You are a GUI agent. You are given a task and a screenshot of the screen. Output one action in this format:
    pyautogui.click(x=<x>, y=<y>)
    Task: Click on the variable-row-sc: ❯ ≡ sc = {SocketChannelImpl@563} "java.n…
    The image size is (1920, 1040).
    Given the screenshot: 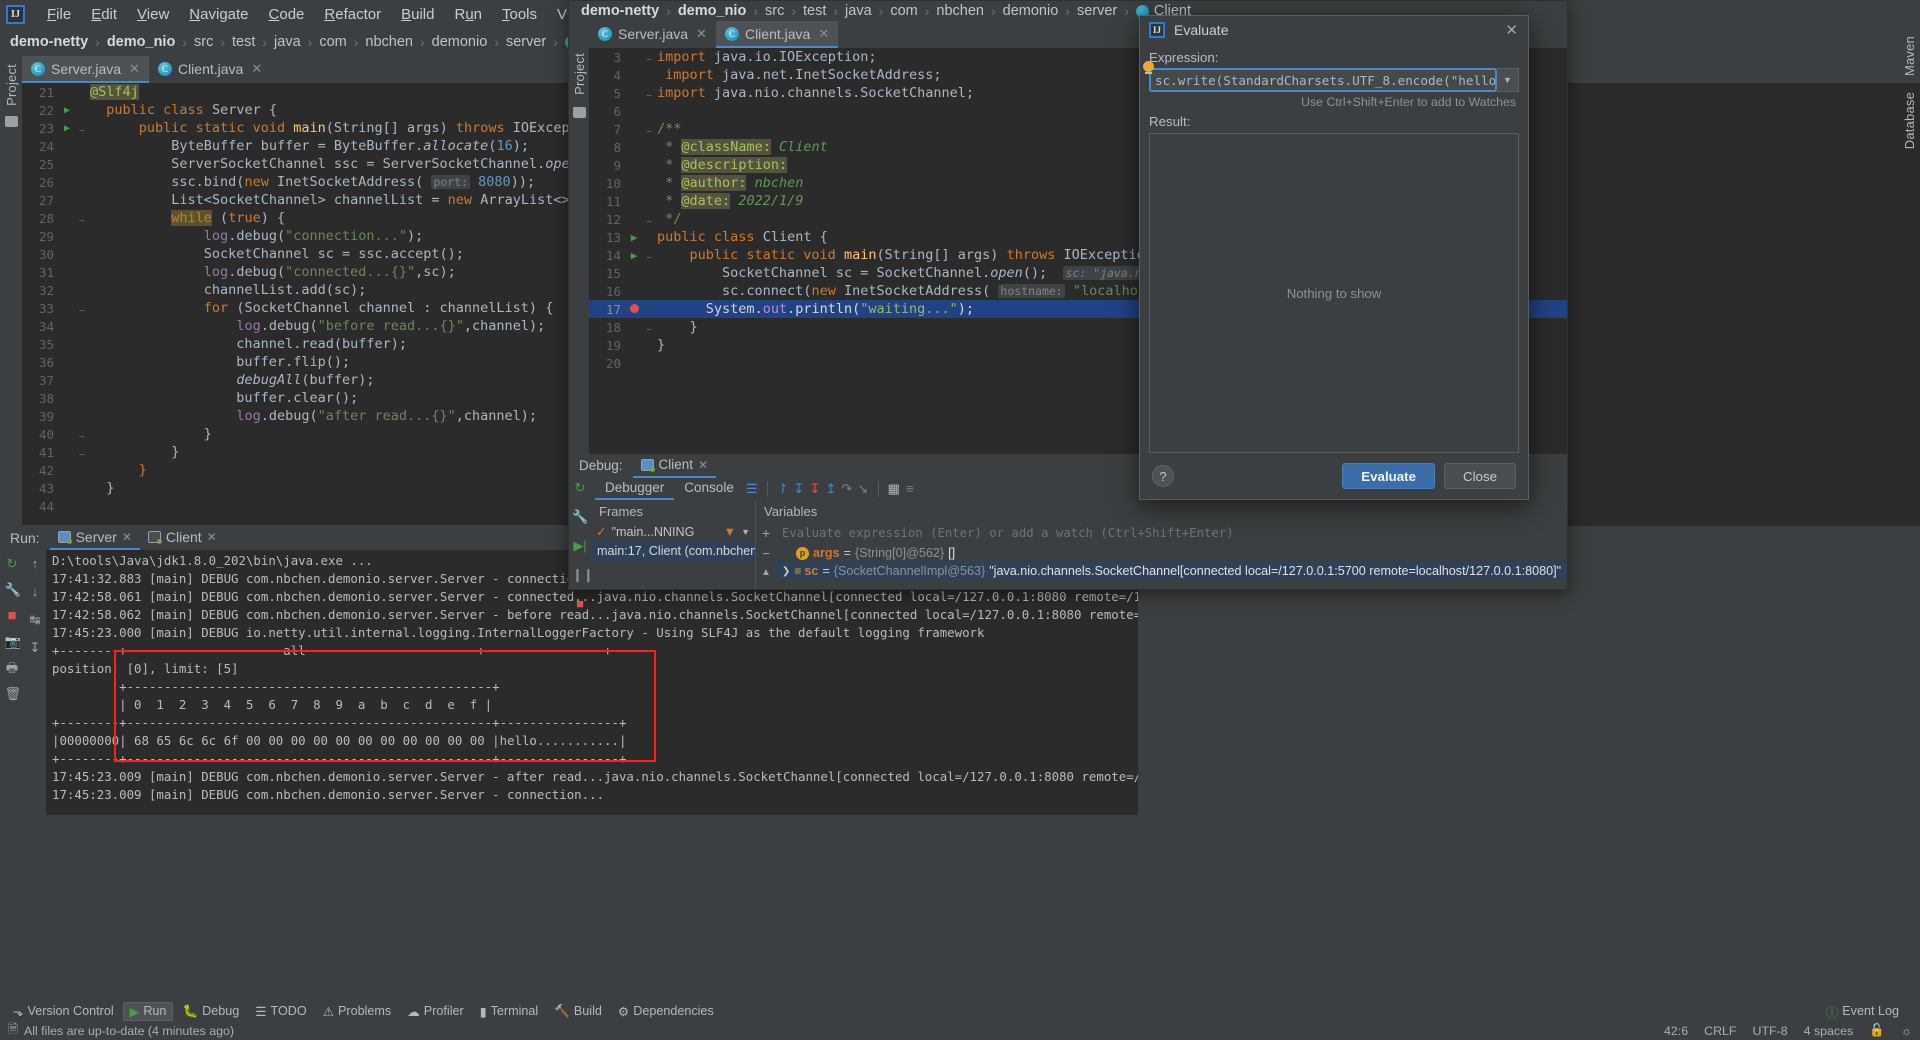 What is the action you would take?
    pyautogui.click(x=1171, y=571)
    